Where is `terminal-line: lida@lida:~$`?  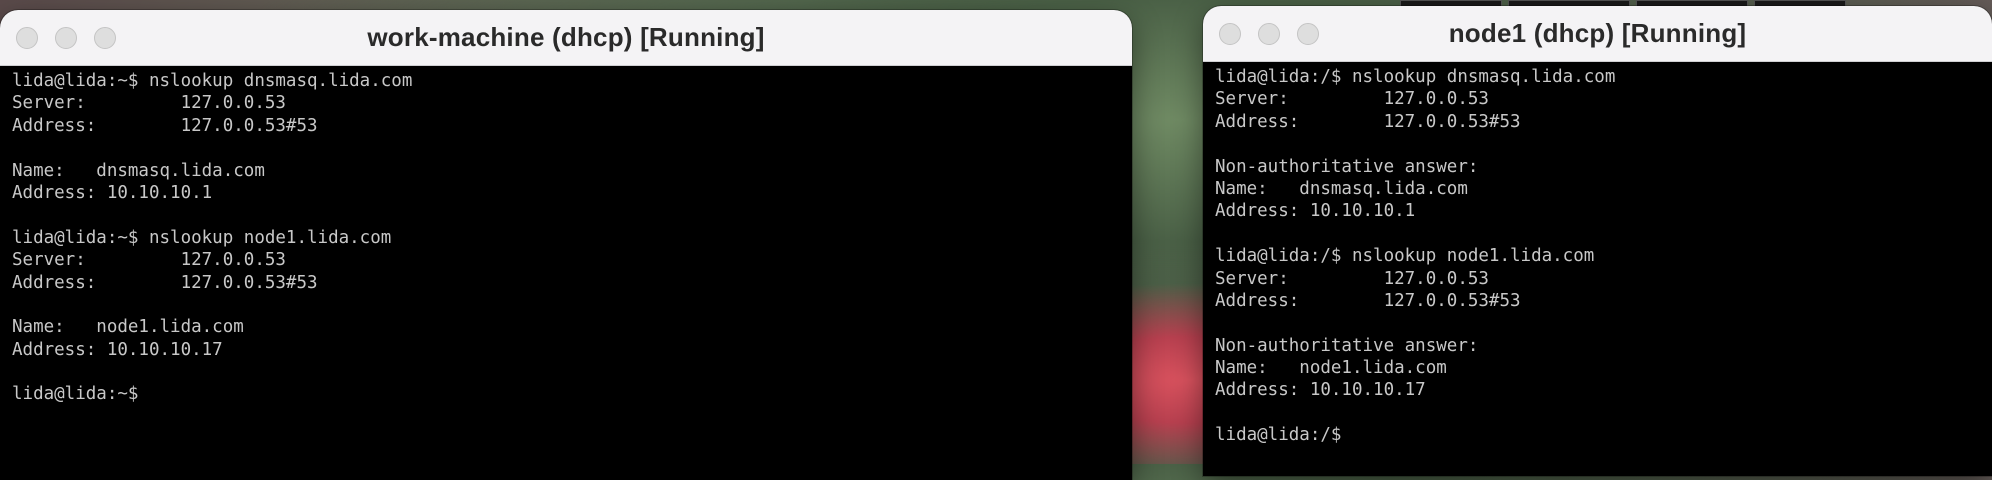
terminal-line: lida@lida:~$ is located at coordinates (75, 394).